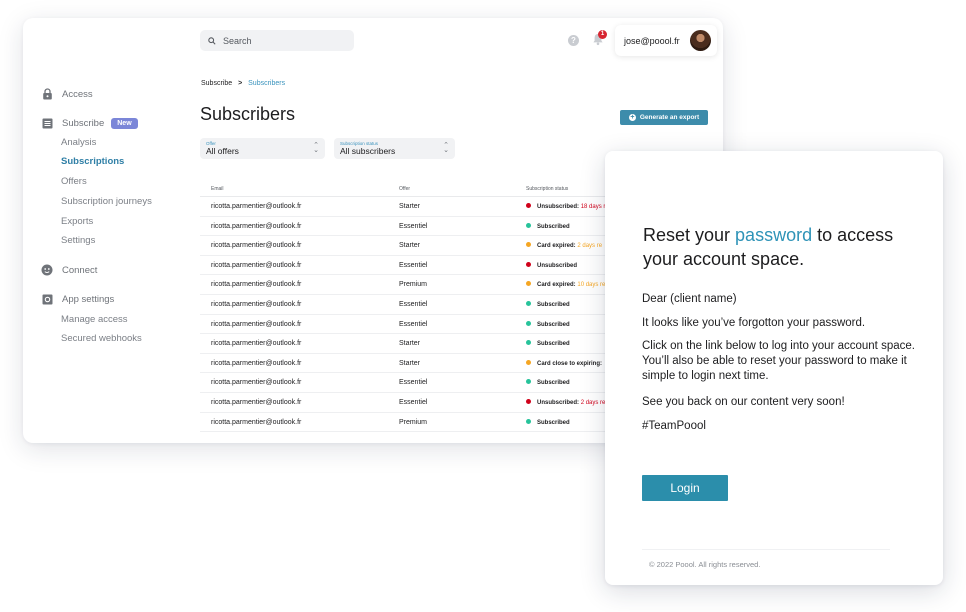 Image resolution: width=966 pixels, height=612 pixels. I want to click on settings-icon, so click(47, 299).